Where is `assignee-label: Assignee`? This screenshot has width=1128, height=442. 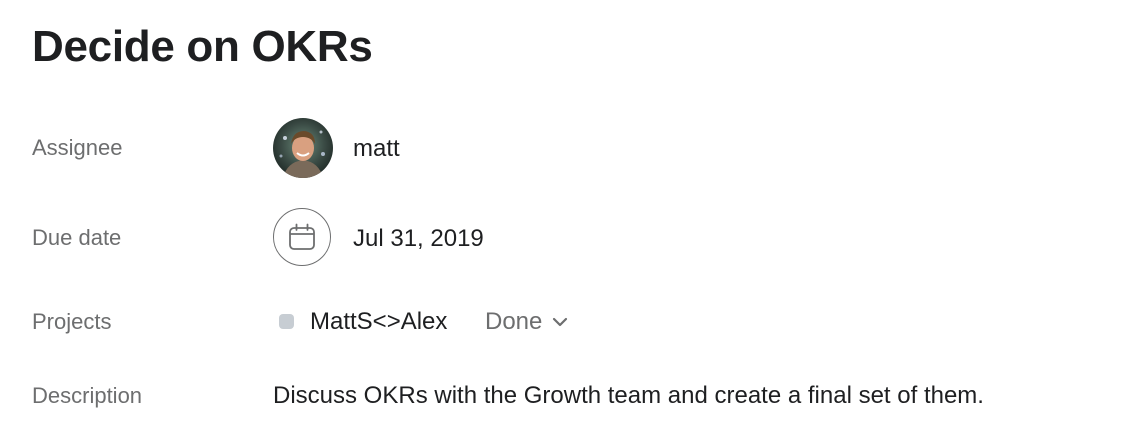 assignee-label: Assignee is located at coordinates (77, 147).